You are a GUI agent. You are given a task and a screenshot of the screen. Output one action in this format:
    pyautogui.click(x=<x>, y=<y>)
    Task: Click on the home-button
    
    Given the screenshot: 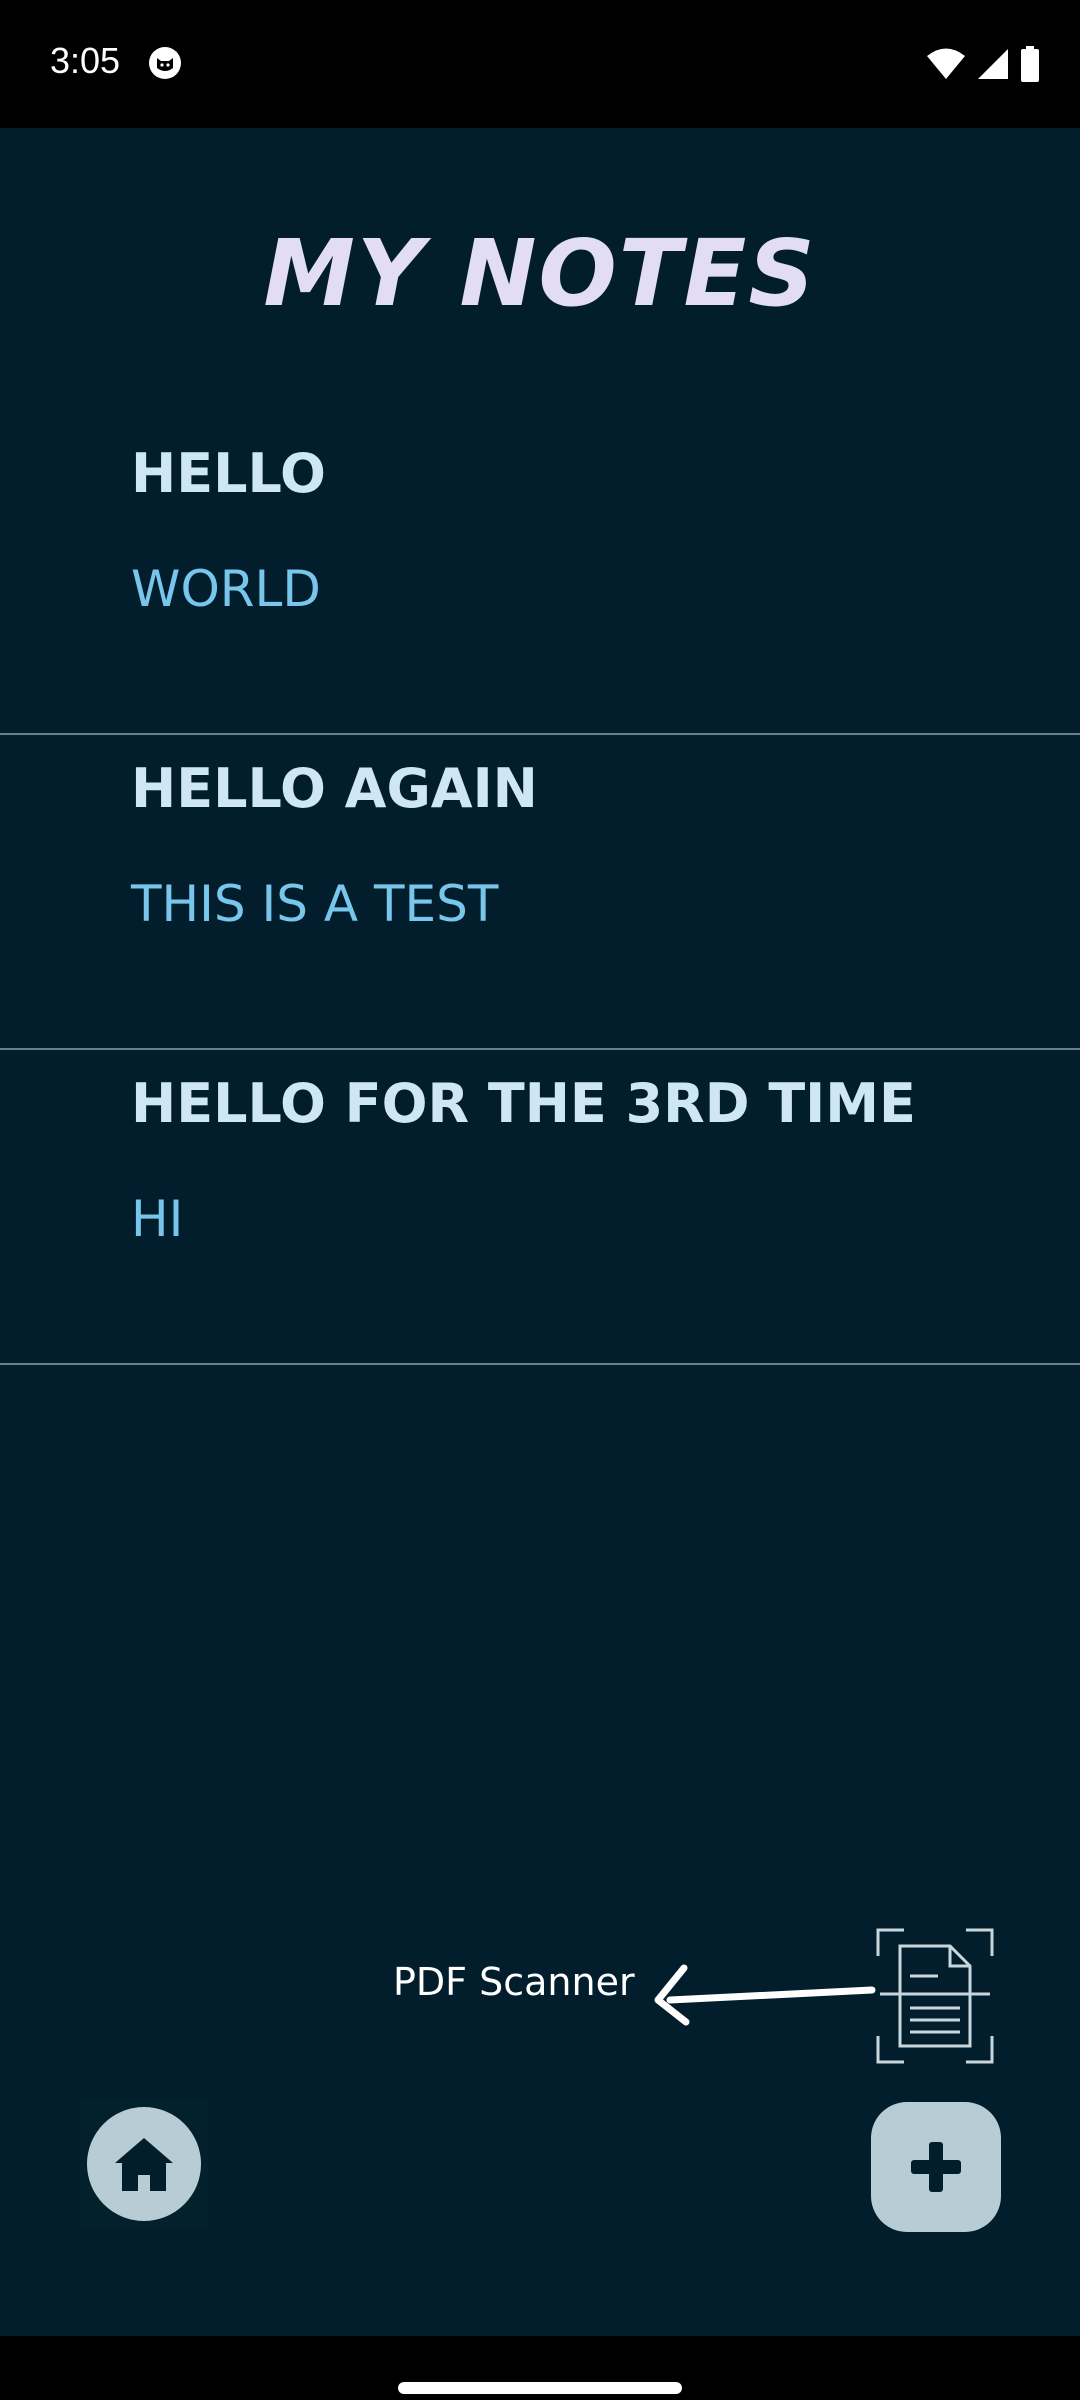 What is the action you would take?
    pyautogui.click(x=144, y=2164)
    